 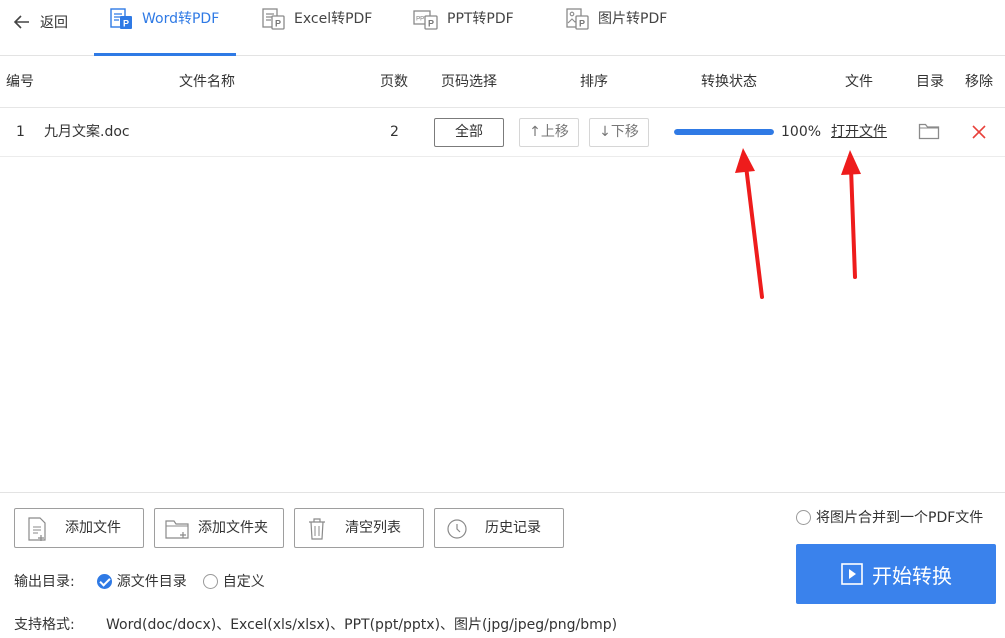 What do you see at coordinates (44, 582) in the screenshot?
I see `output-directory-label: 输出目录:` at bounding box center [44, 582].